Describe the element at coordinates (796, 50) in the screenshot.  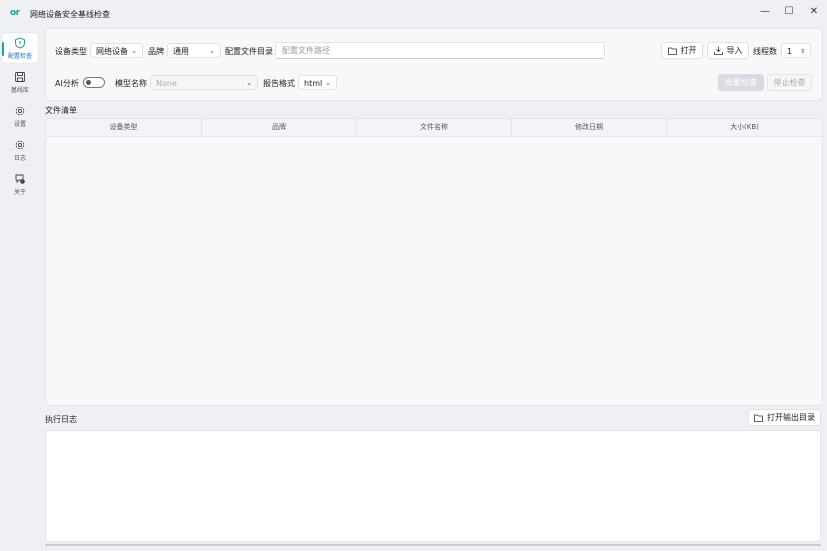
I see `threads-spinbox: 1 ⇕` at that location.